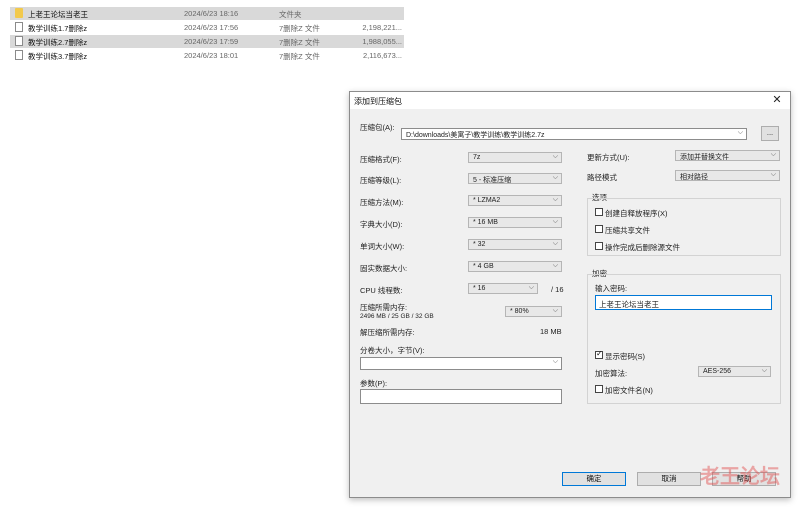 This screenshot has height=508, width=800. I want to click on path-mode-label: 路径模式, so click(602, 177).